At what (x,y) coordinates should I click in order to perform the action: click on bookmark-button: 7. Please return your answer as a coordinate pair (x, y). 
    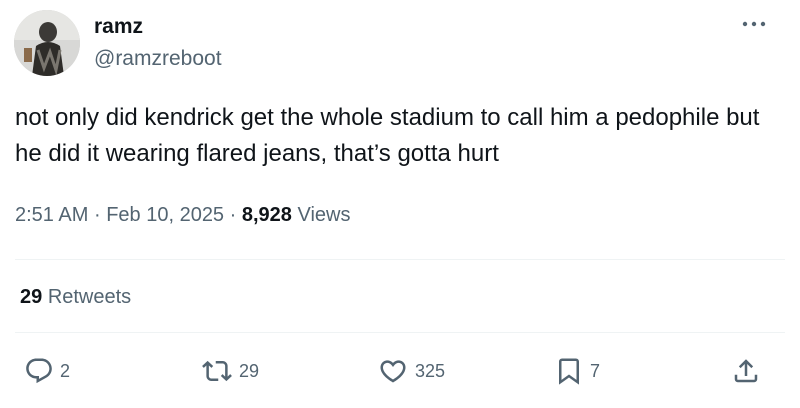
    Looking at the image, I should click on (577, 371).